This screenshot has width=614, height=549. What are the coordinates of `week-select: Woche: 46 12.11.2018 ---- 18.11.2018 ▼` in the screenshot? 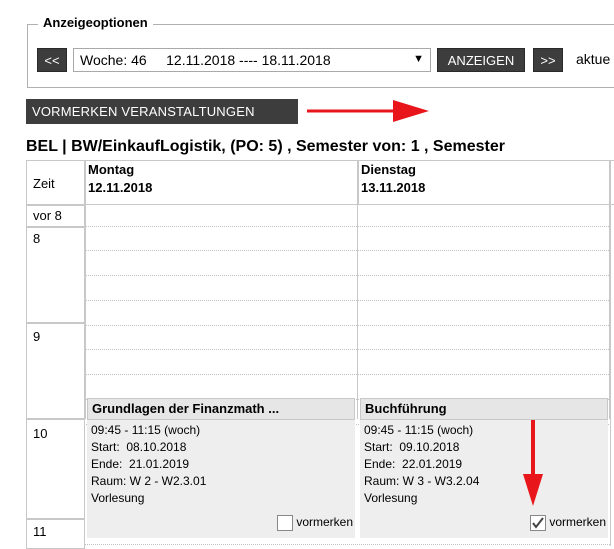 It's located at (252, 60).